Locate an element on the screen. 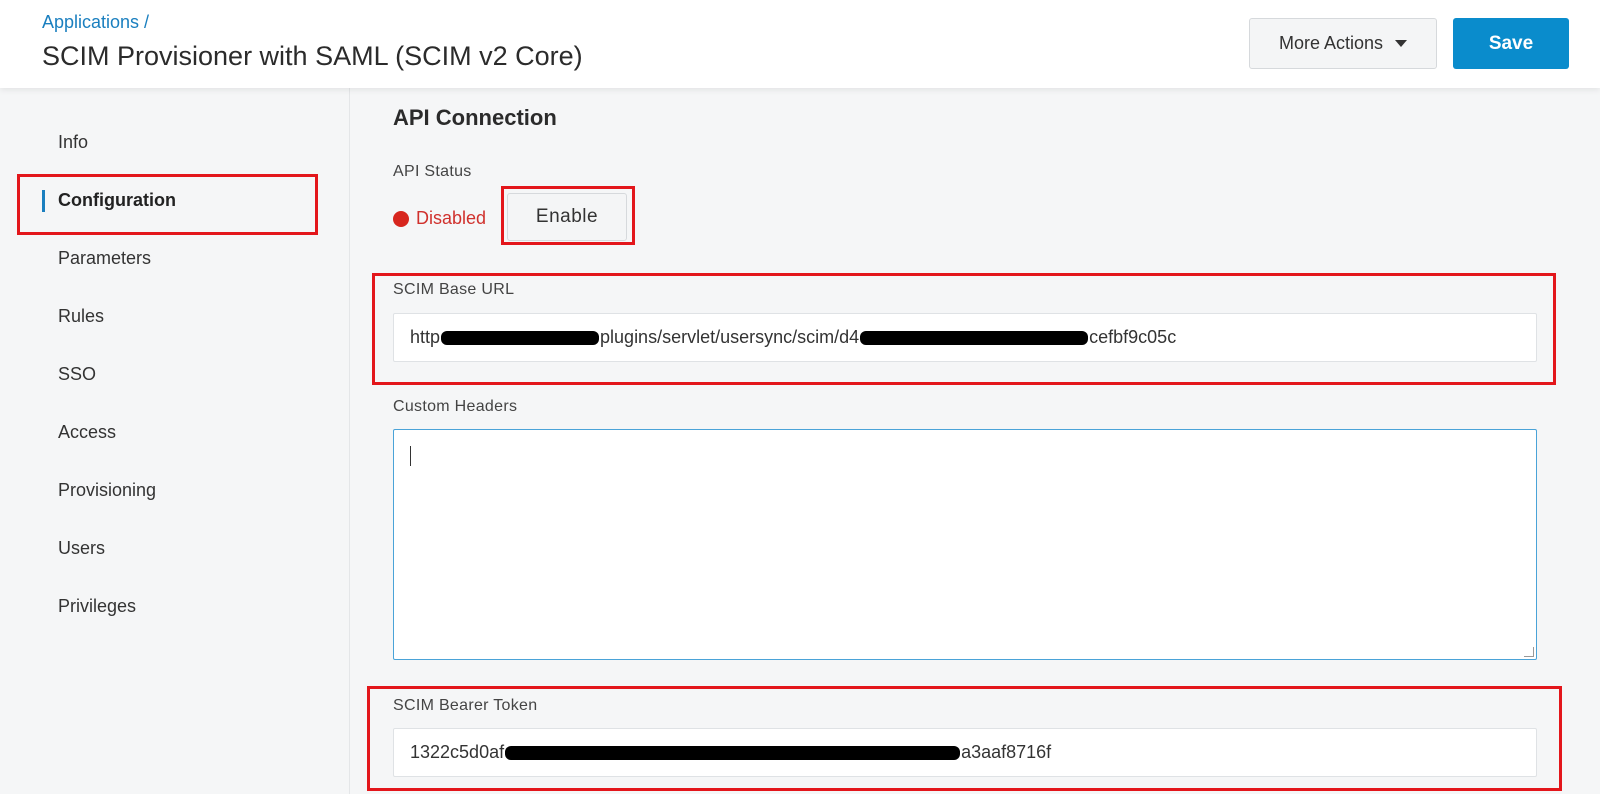  active-nav-indicator is located at coordinates (43, 201).